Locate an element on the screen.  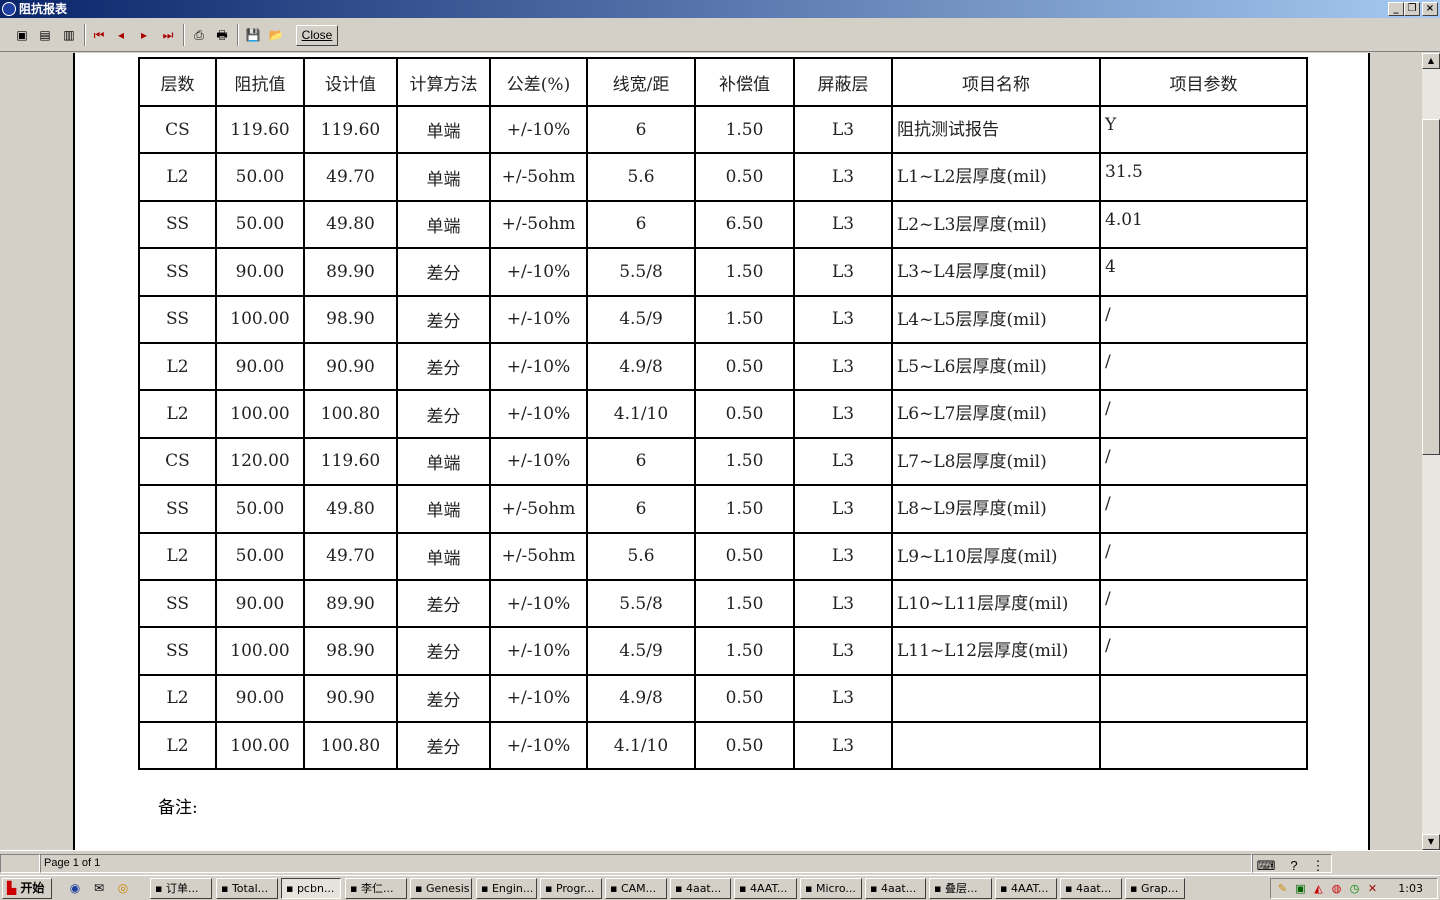
close-button: Close is located at coordinates (317, 35).